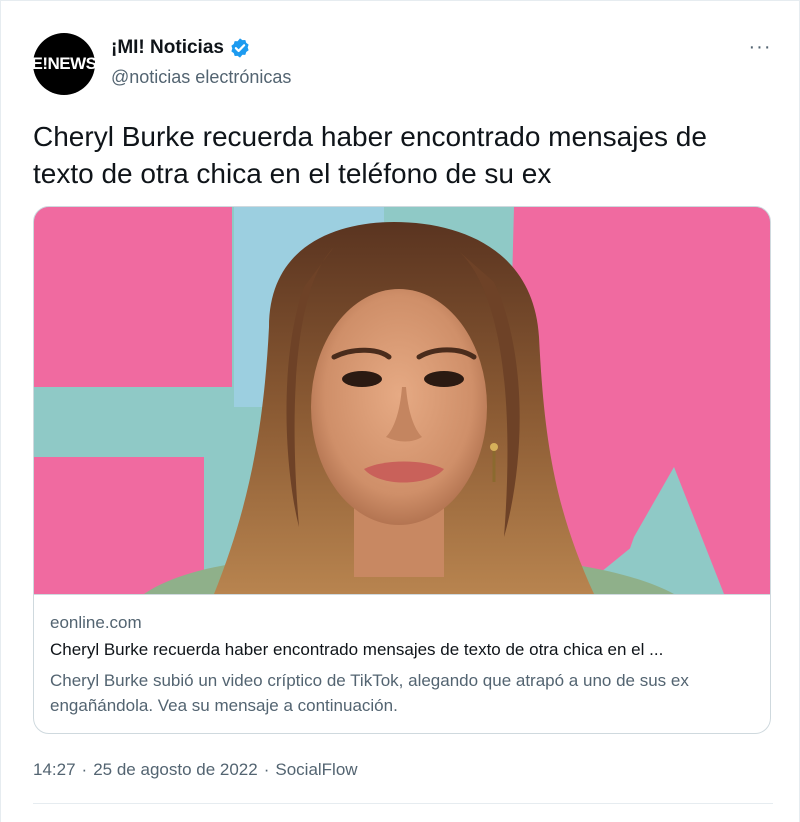 Image resolution: width=800 pixels, height=822 pixels. What do you see at coordinates (240, 48) in the screenshot?
I see `verified-badge-icon` at bounding box center [240, 48].